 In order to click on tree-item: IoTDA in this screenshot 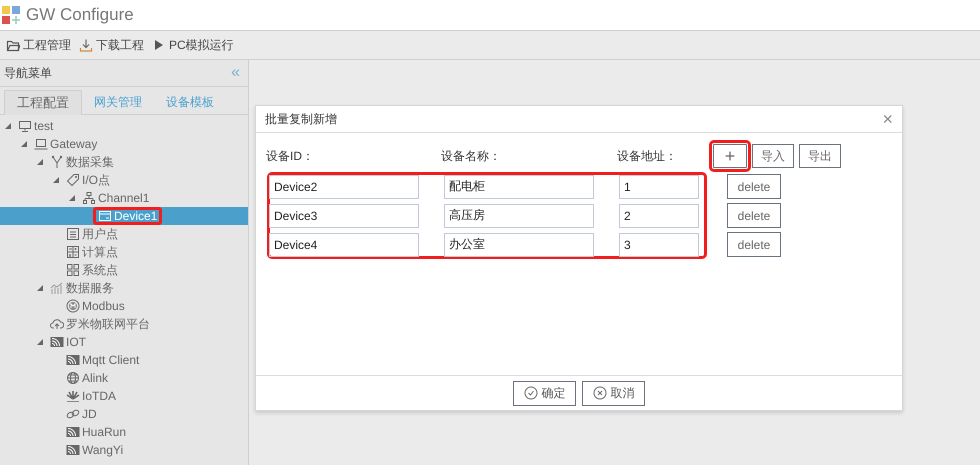, I will do `click(91, 396)`.